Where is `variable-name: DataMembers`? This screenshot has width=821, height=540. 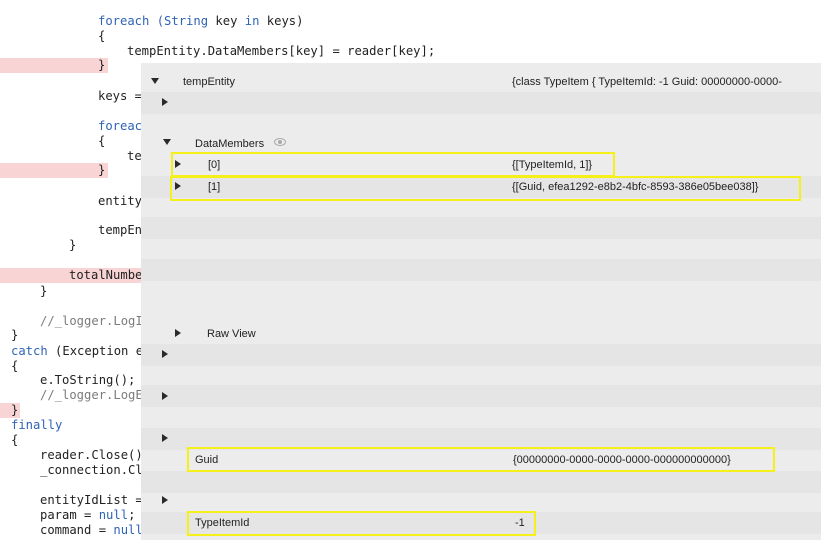 variable-name: DataMembers is located at coordinates (230, 144).